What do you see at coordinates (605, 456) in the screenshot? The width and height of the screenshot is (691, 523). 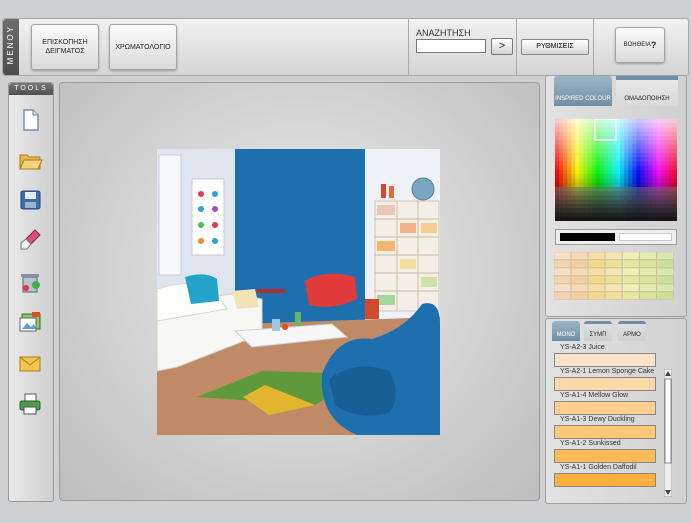 I see `color-chip` at bounding box center [605, 456].